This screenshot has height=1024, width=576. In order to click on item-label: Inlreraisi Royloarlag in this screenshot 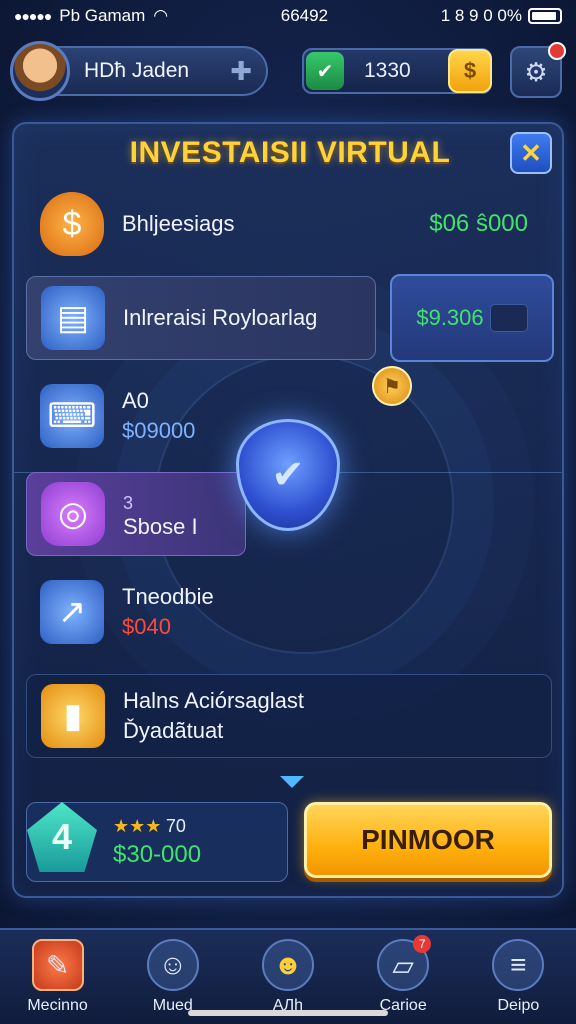, I will do `click(220, 317)`.